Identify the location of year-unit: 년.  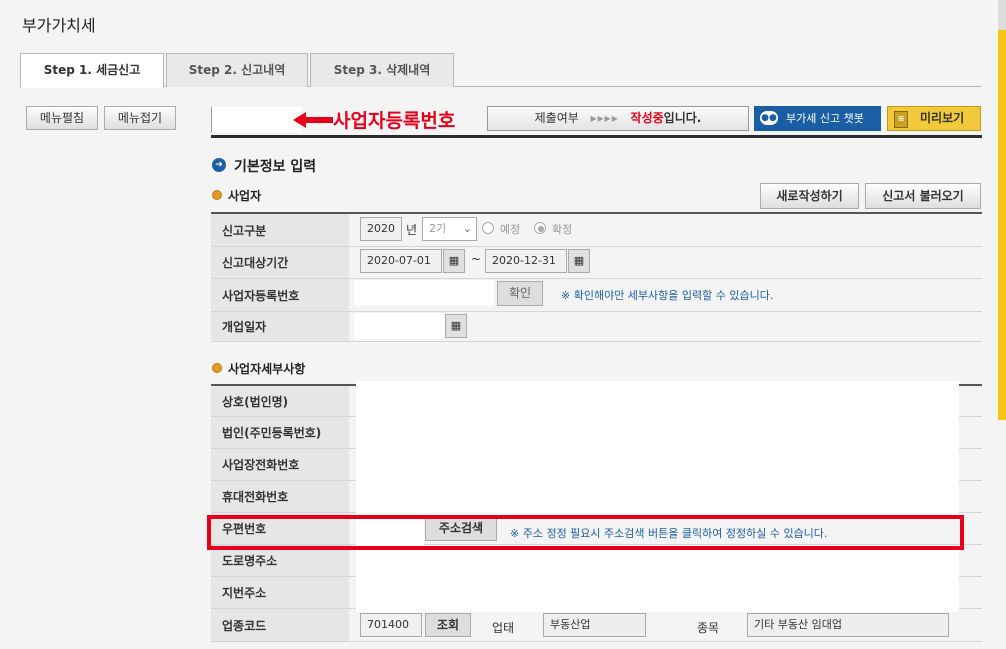
(412, 230).